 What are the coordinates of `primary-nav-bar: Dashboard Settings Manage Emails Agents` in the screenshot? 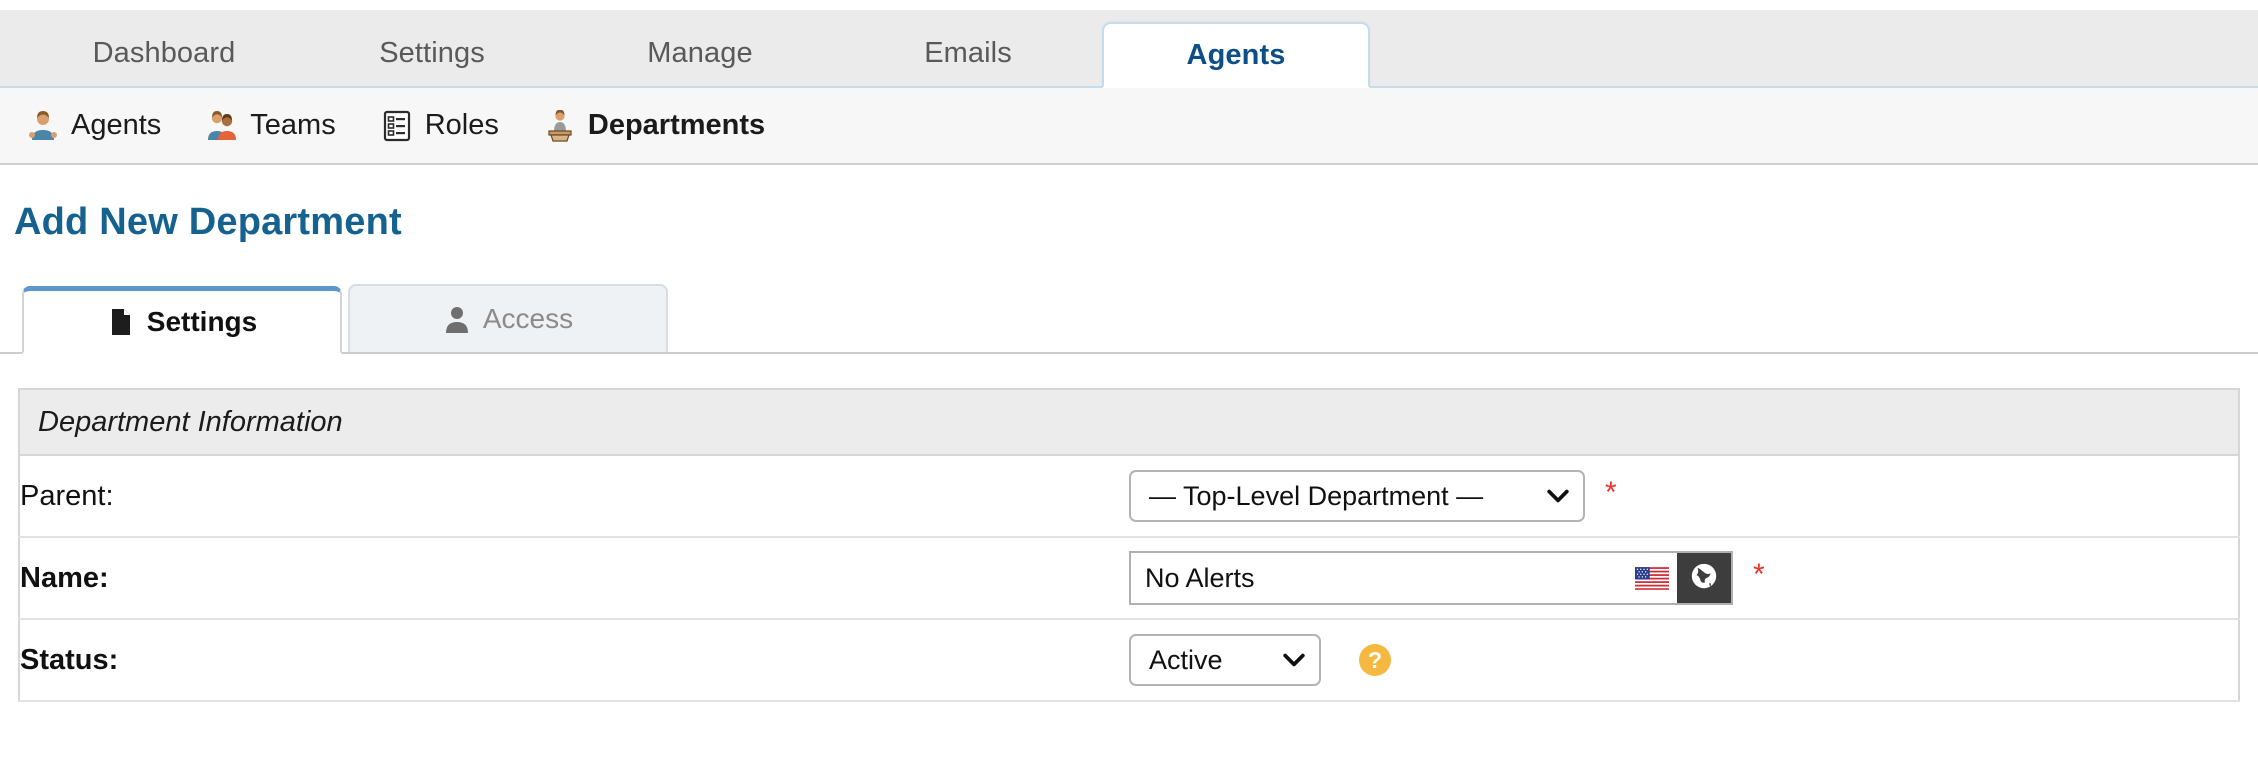 It's located at (1129, 49).